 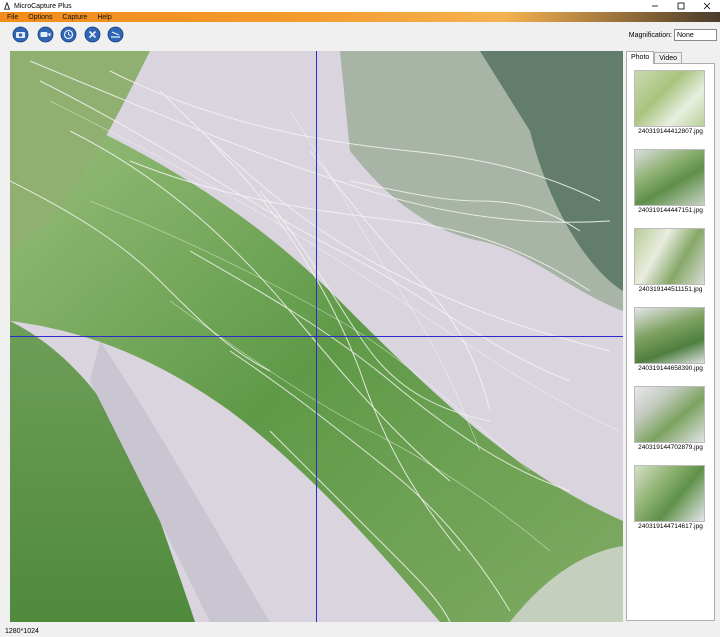 I want to click on magnification-select: None, so click(x=695, y=35).